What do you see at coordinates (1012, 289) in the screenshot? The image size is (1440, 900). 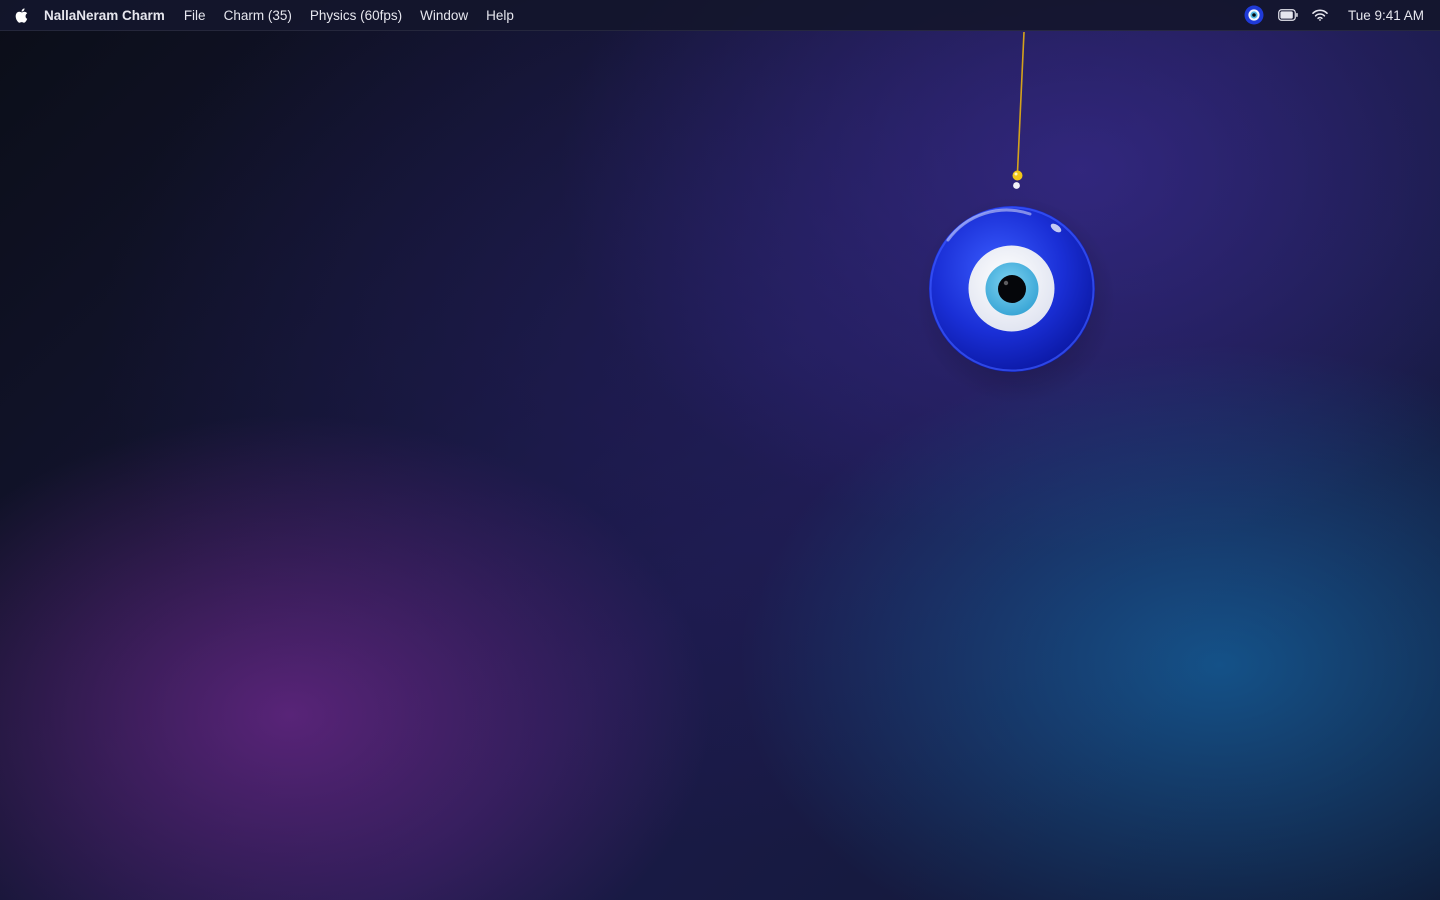 I see `charm-pupil` at bounding box center [1012, 289].